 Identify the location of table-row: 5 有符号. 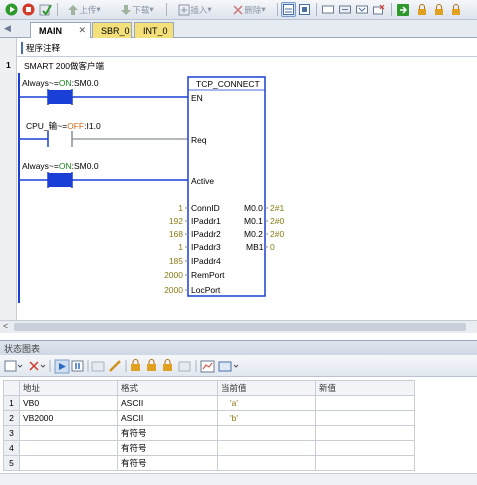
(209, 463).